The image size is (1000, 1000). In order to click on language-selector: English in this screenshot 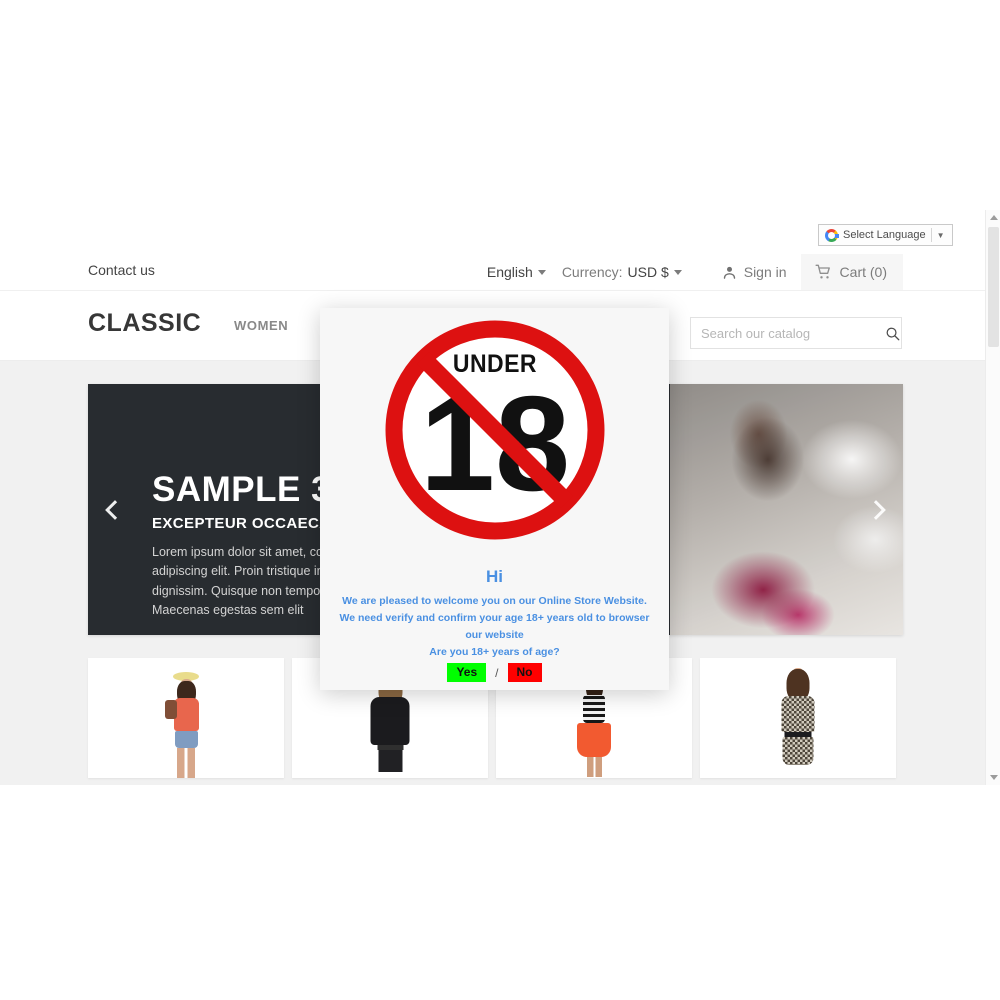, I will do `click(524, 272)`.